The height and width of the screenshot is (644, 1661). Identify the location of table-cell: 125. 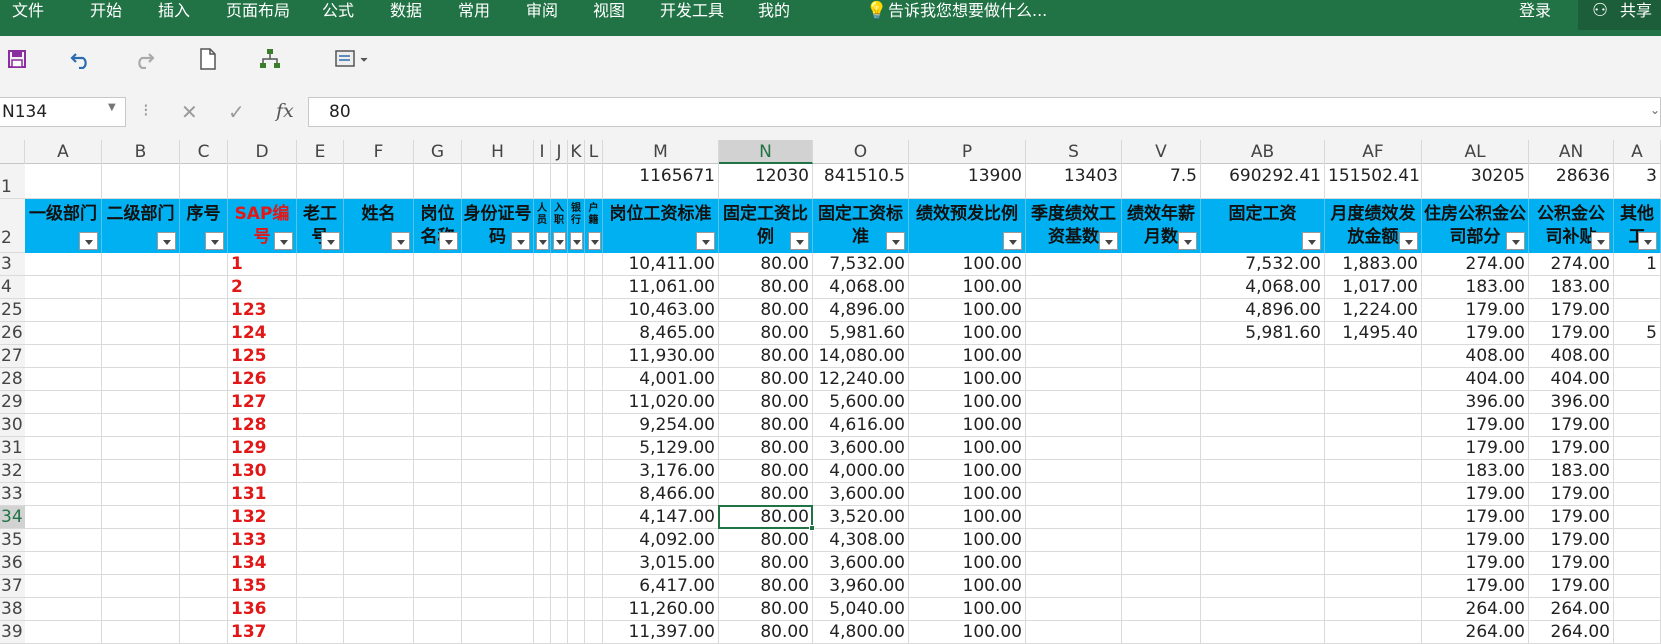
(262, 356).